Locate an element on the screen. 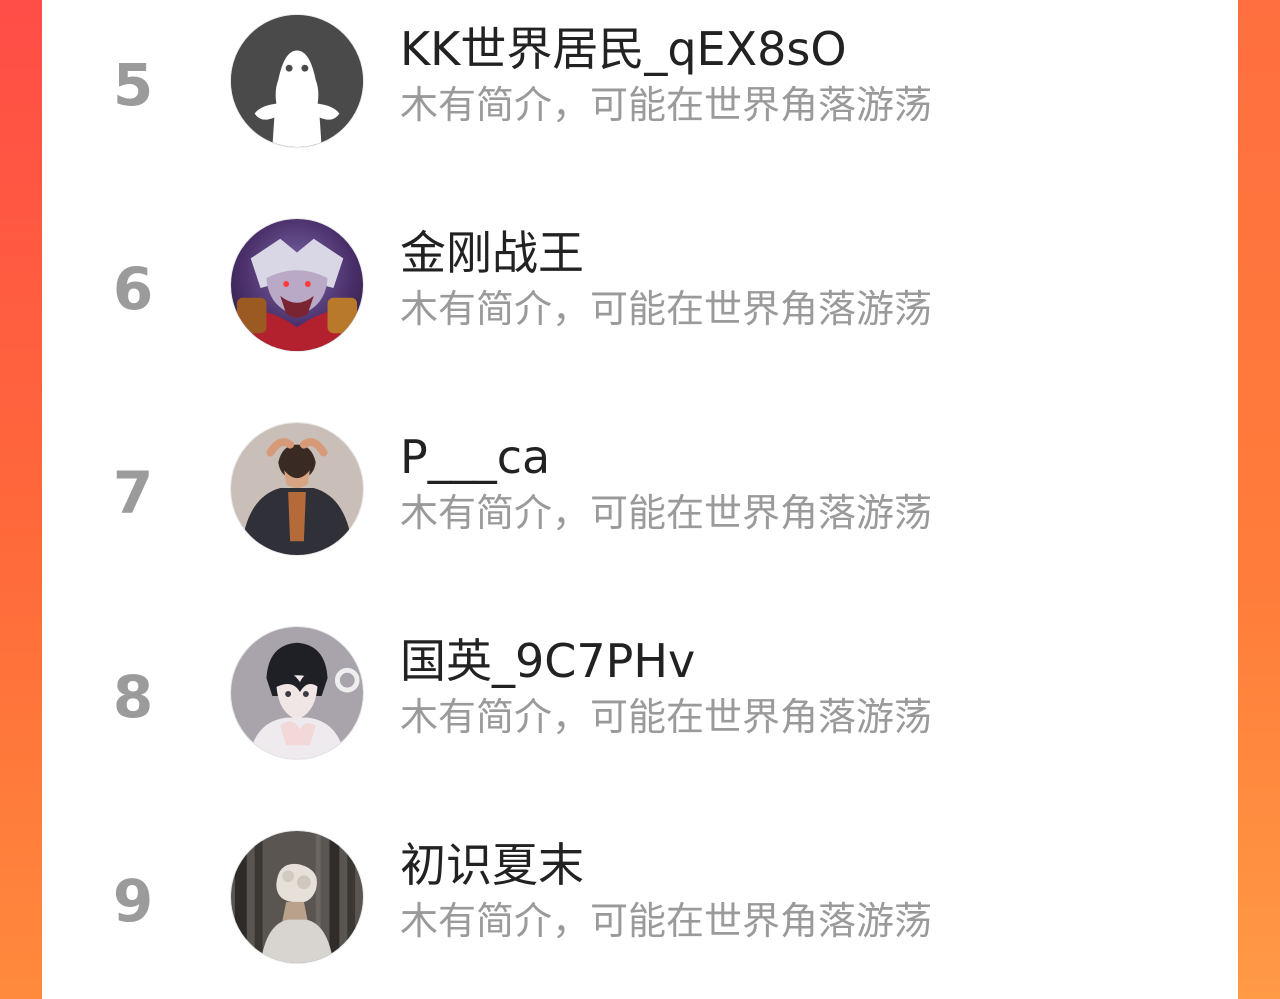 This screenshot has height=999, width=1280. right-background-edge is located at coordinates (1259, 499).